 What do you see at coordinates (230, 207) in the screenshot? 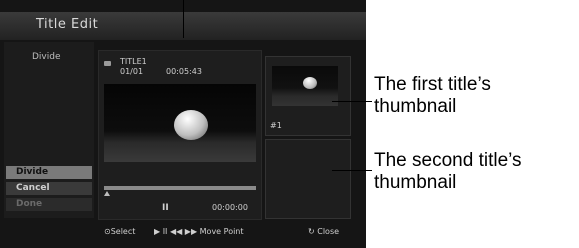
I see `play-time: 00:00:00` at bounding box center [230, 207].